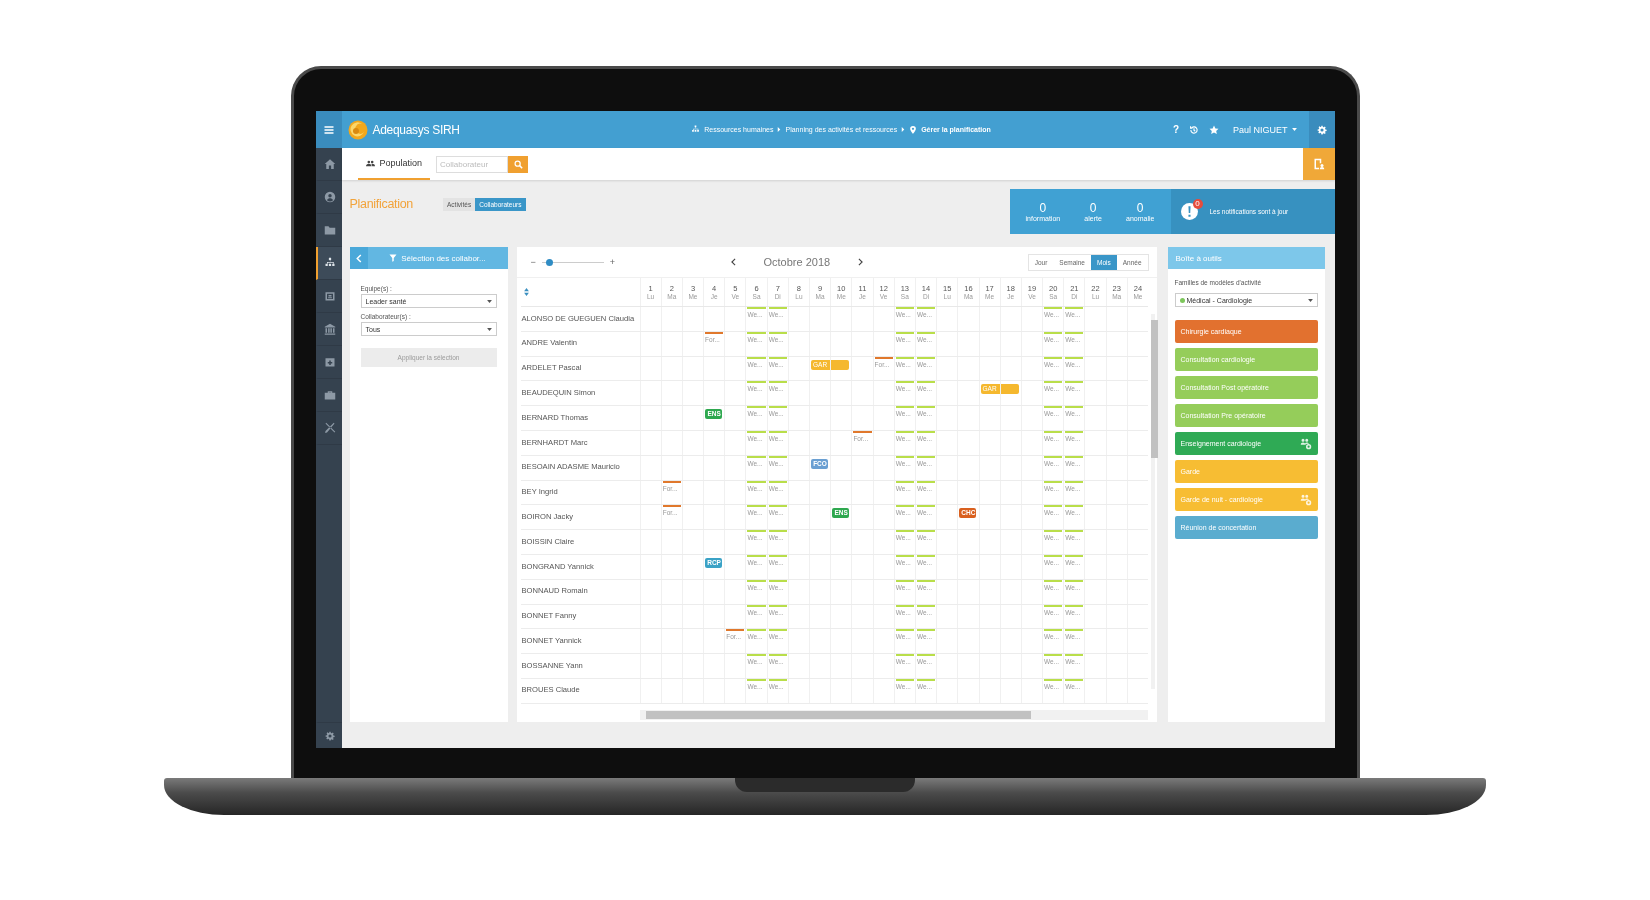  I want to click on page-title: Planification, so click(381, 204).